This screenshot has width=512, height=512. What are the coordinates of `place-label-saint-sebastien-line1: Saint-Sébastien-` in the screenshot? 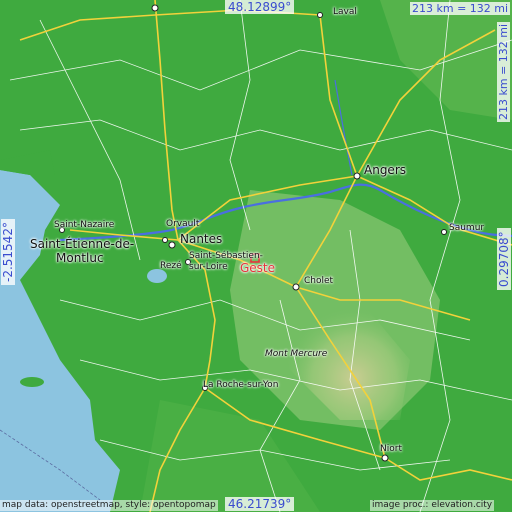 It's located at (226, 256).